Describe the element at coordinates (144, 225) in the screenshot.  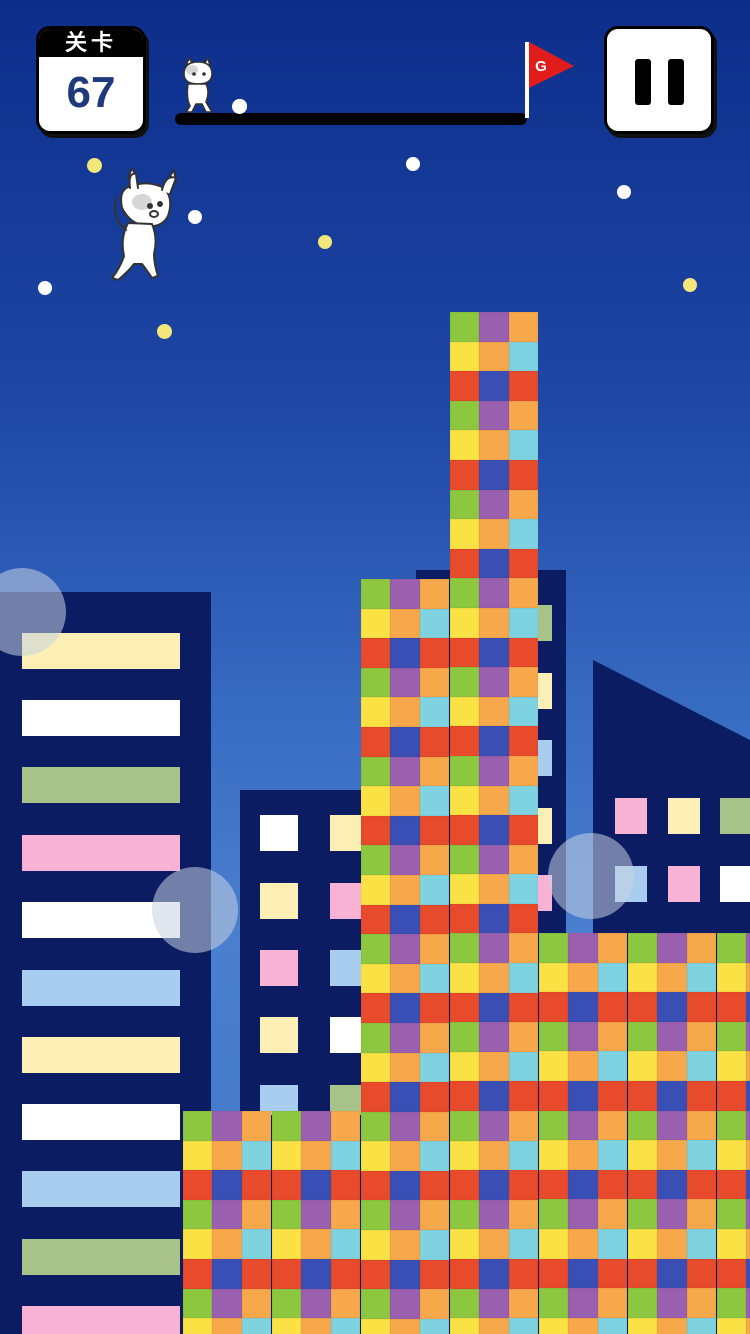
I see `falling-cat-icon` at that location.